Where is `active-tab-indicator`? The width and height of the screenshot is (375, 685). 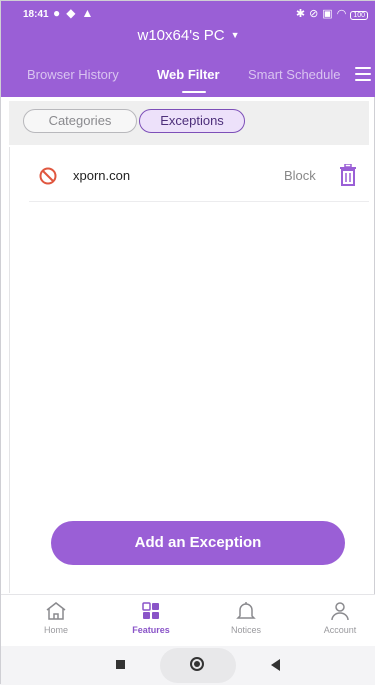
active-tab-indicator is located at coordinates (194, 92).